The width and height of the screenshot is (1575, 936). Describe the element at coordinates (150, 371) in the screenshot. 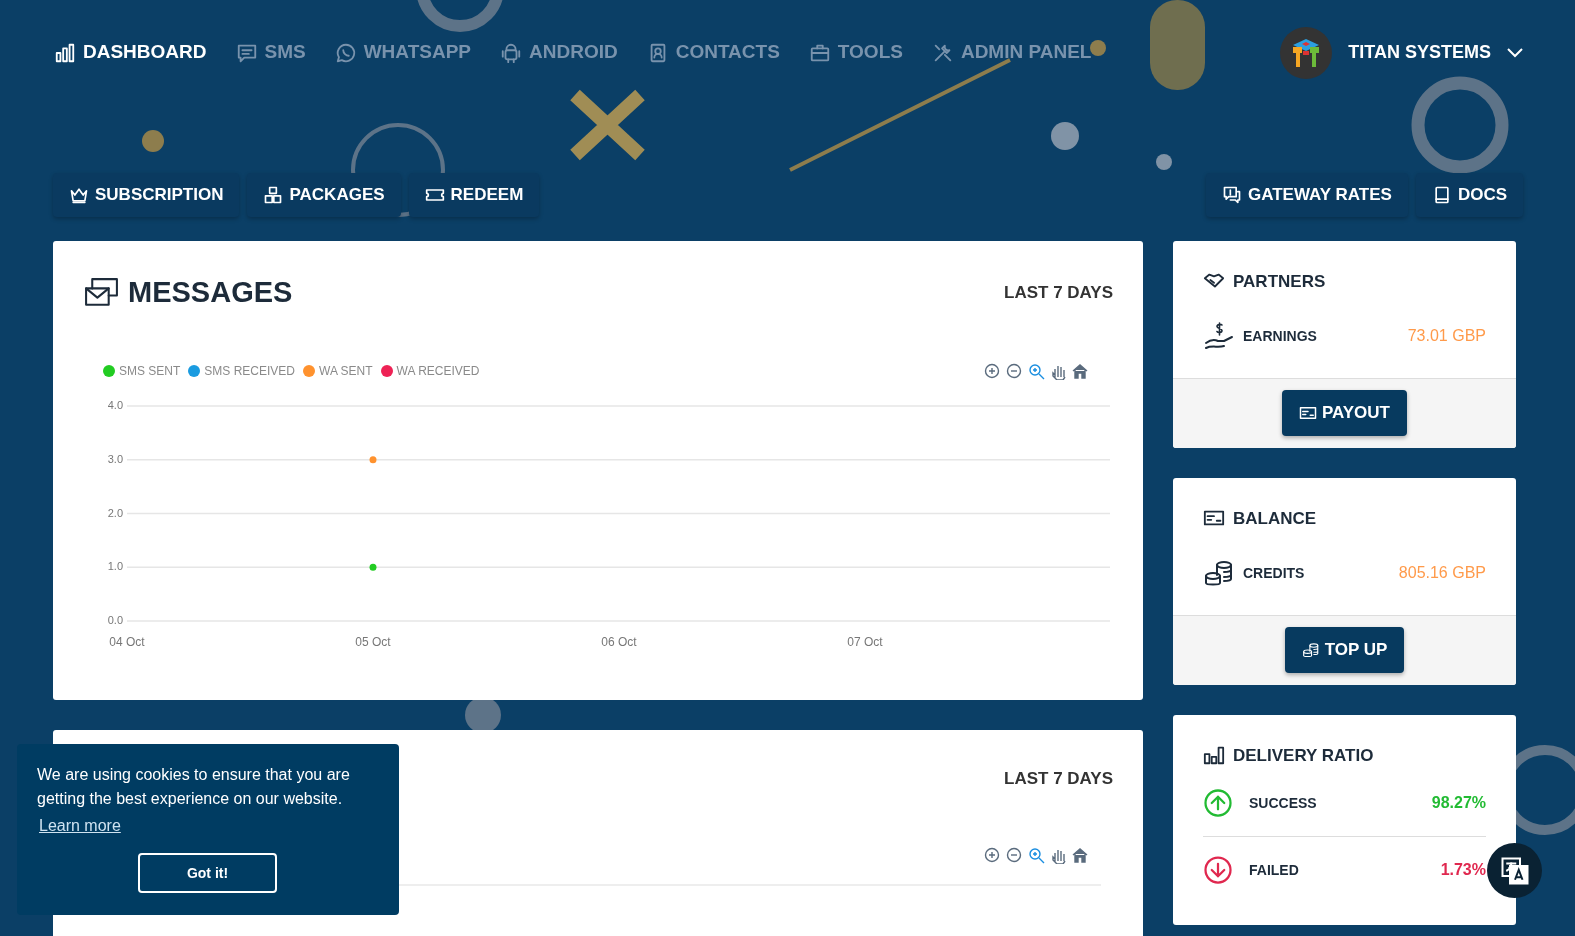

I see `legend-label: SMS SENT` at that location.